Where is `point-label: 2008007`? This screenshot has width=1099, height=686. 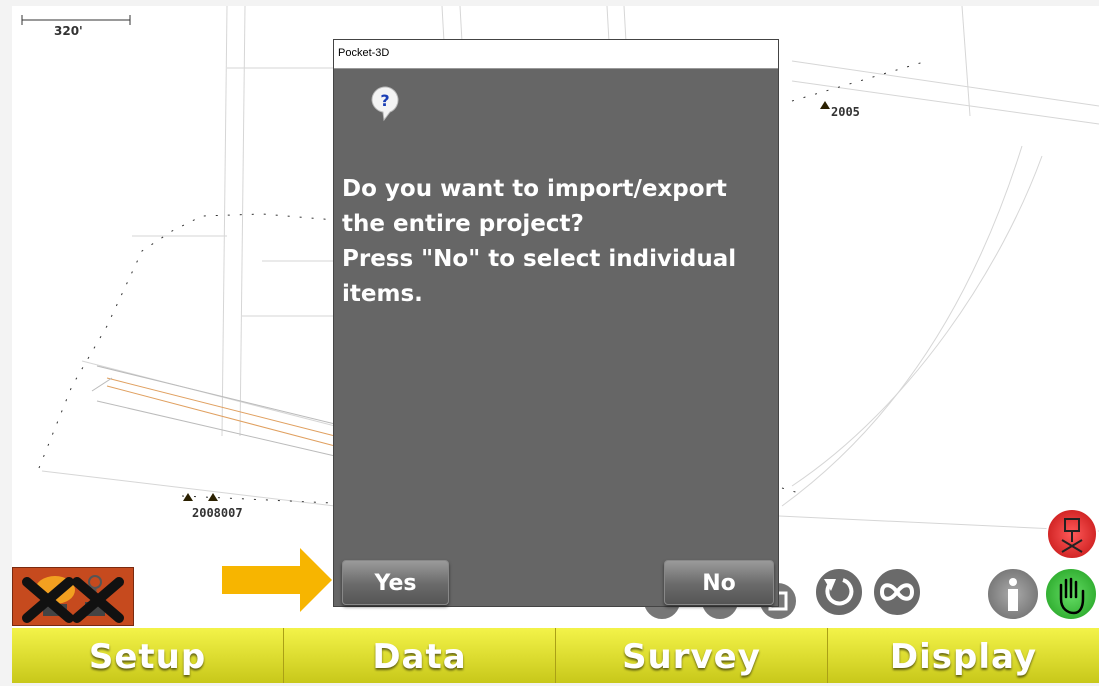 point-label: 2008007 is located at coordinates (217, 513).